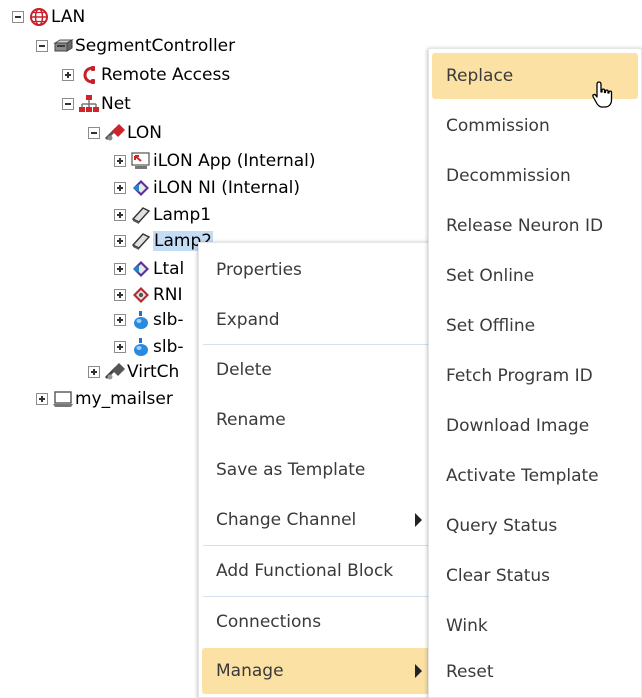 This screenshot has height=698, width=642. What do you see at coordinates (535, 626) in the screenshot?
I see `submenu-item-wink: Wink` at bounding box center [535, 626].